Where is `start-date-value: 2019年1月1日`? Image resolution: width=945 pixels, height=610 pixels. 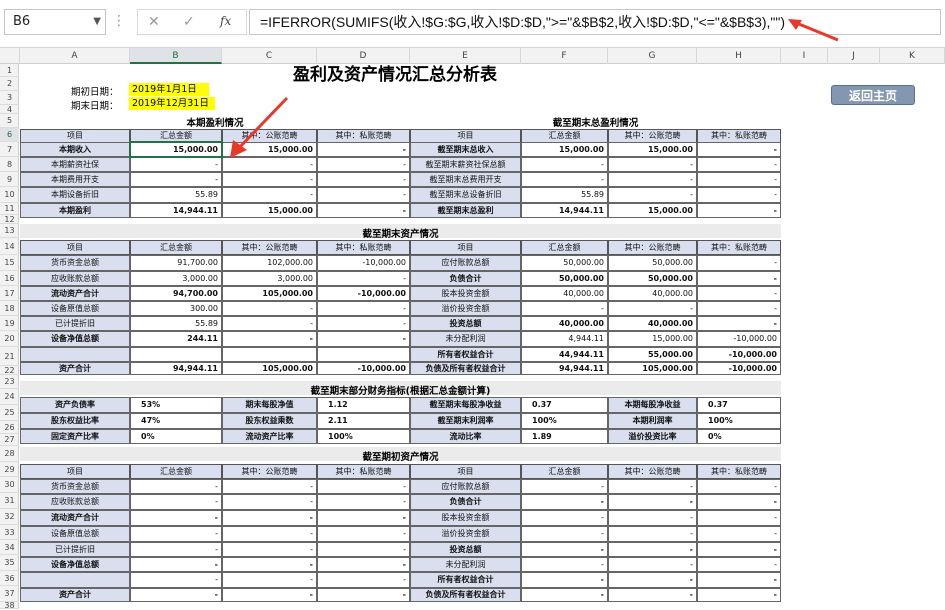
start-date-value: 2019年1月1日 is located at coordinates (169, 89).